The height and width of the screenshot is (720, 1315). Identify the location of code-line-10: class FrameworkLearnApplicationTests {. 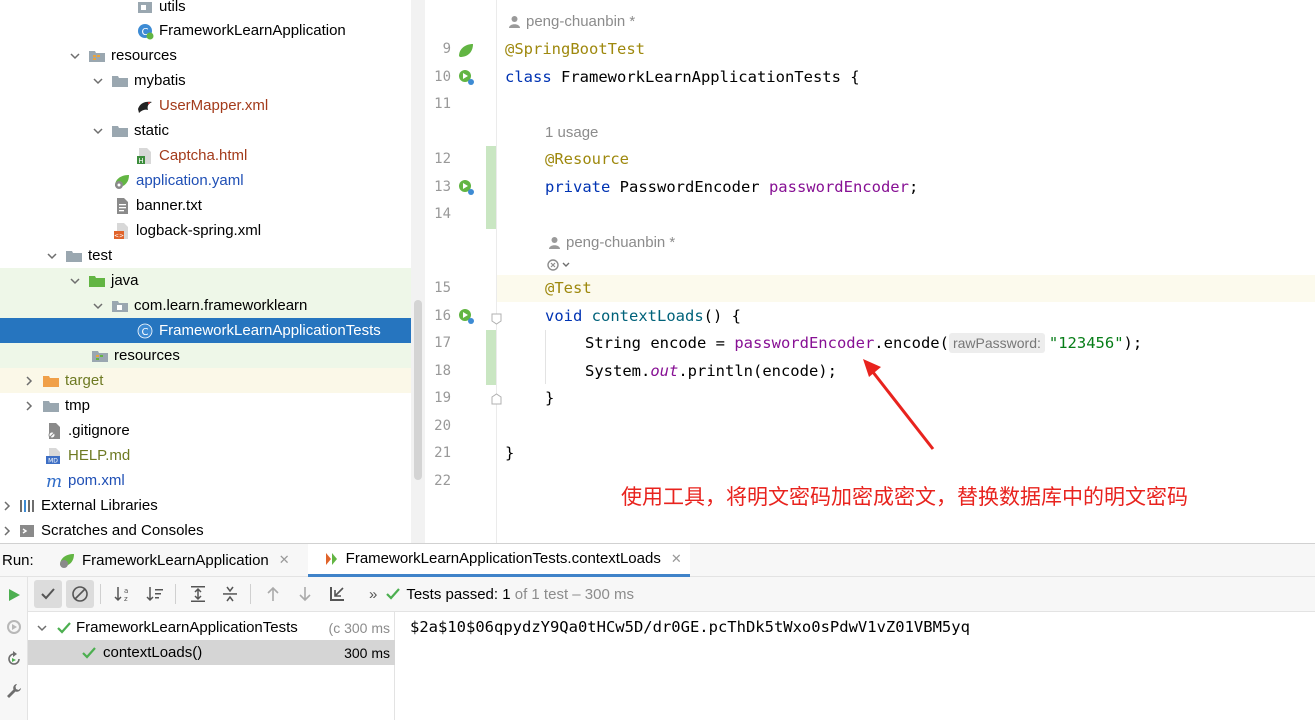
(682, 77).